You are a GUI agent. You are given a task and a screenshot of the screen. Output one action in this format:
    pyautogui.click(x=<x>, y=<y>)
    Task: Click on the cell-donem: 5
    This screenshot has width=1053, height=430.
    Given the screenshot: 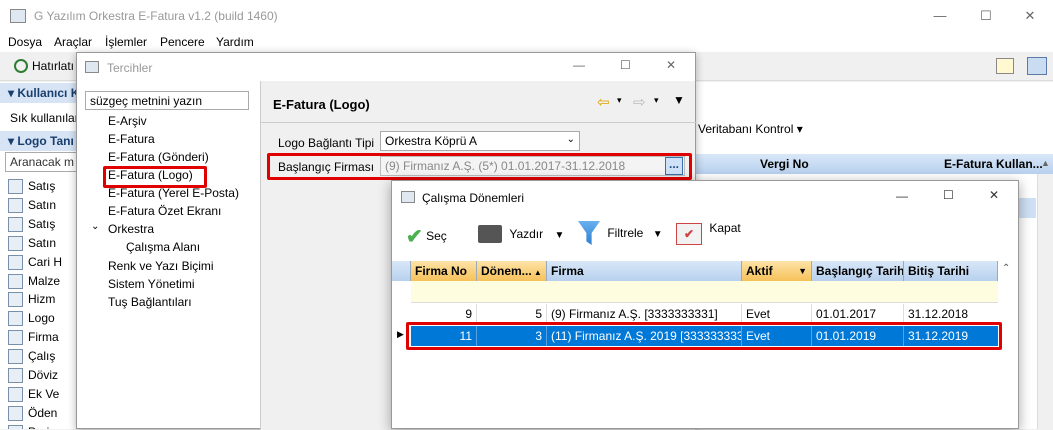 What is the action you would take?
    pyautogui.click(x=512, y=314)
    